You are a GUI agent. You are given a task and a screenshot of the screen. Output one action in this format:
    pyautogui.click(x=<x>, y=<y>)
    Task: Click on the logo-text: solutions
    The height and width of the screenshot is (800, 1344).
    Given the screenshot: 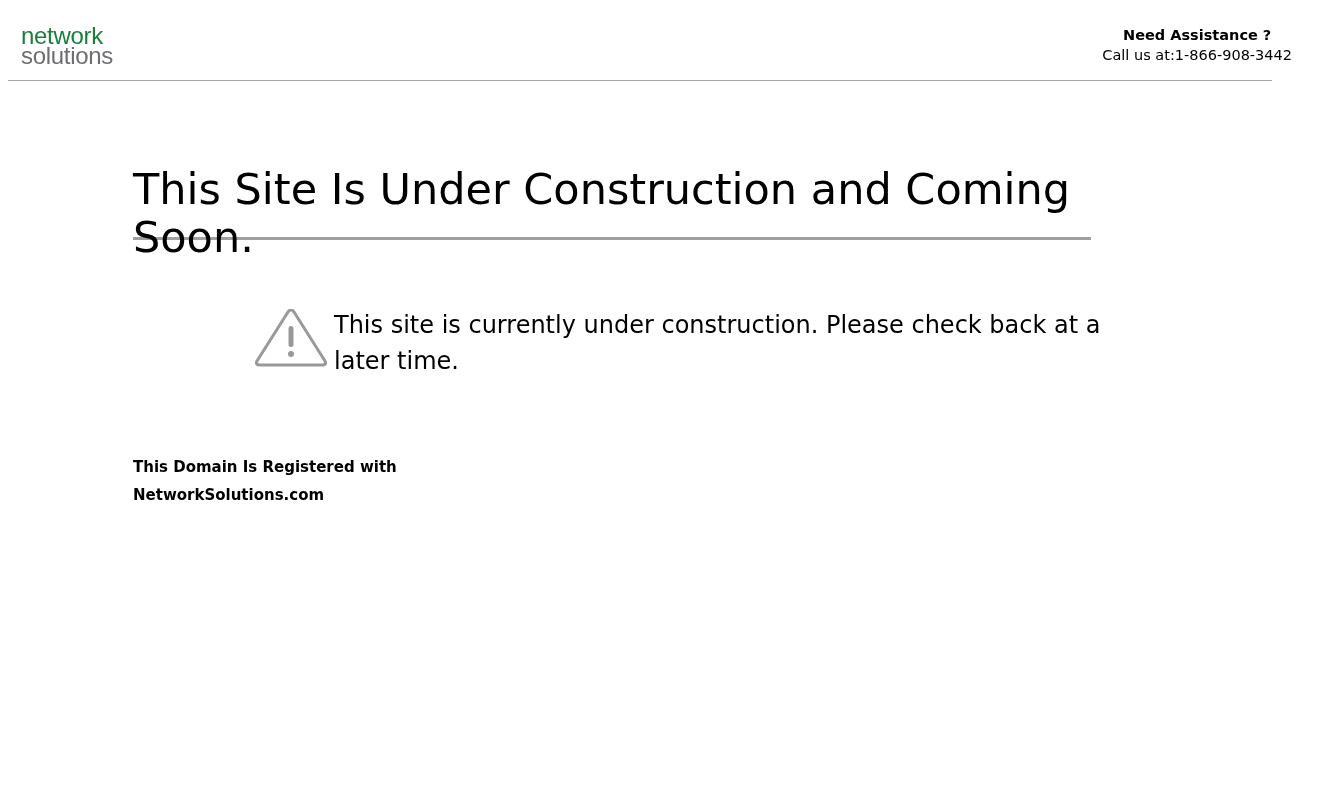 What is the action you would take?
    pyautogui.click(x=67, y=56)
    